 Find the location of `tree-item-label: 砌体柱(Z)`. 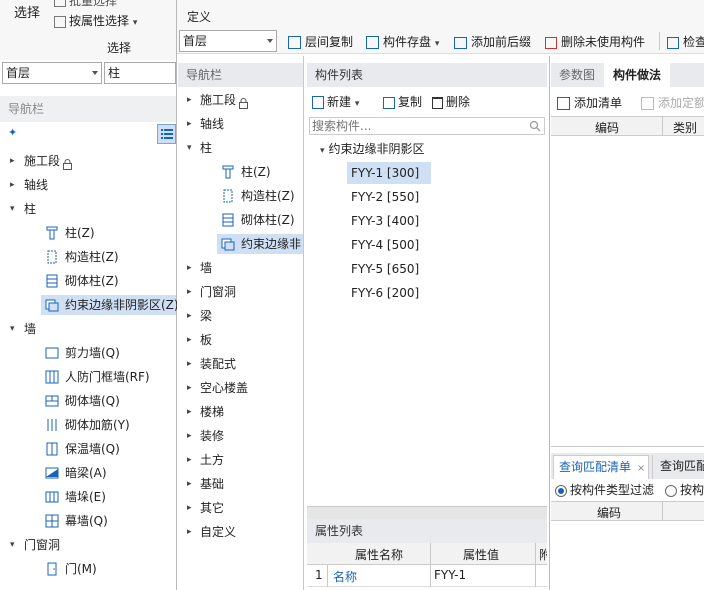

tree-item-label: 砌体柱(Z) is located at coordinates (268, 220).